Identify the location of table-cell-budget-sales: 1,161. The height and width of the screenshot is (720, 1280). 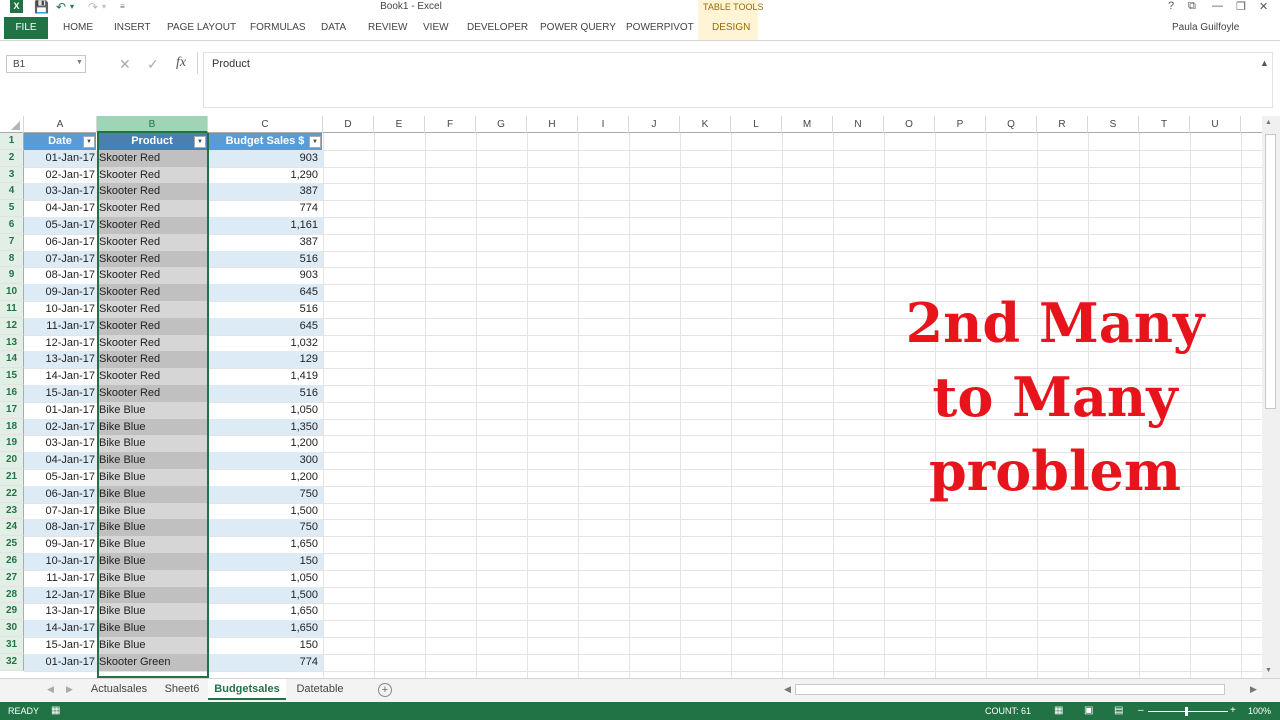
(265, 225).